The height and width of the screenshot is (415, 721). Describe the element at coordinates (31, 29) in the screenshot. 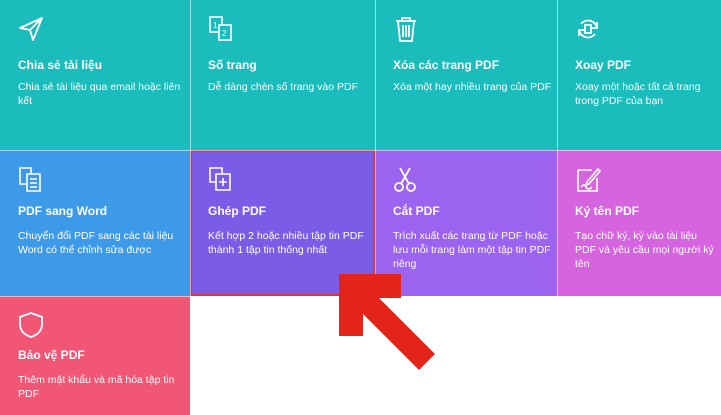

I see `paper-plane-icon` at that location.